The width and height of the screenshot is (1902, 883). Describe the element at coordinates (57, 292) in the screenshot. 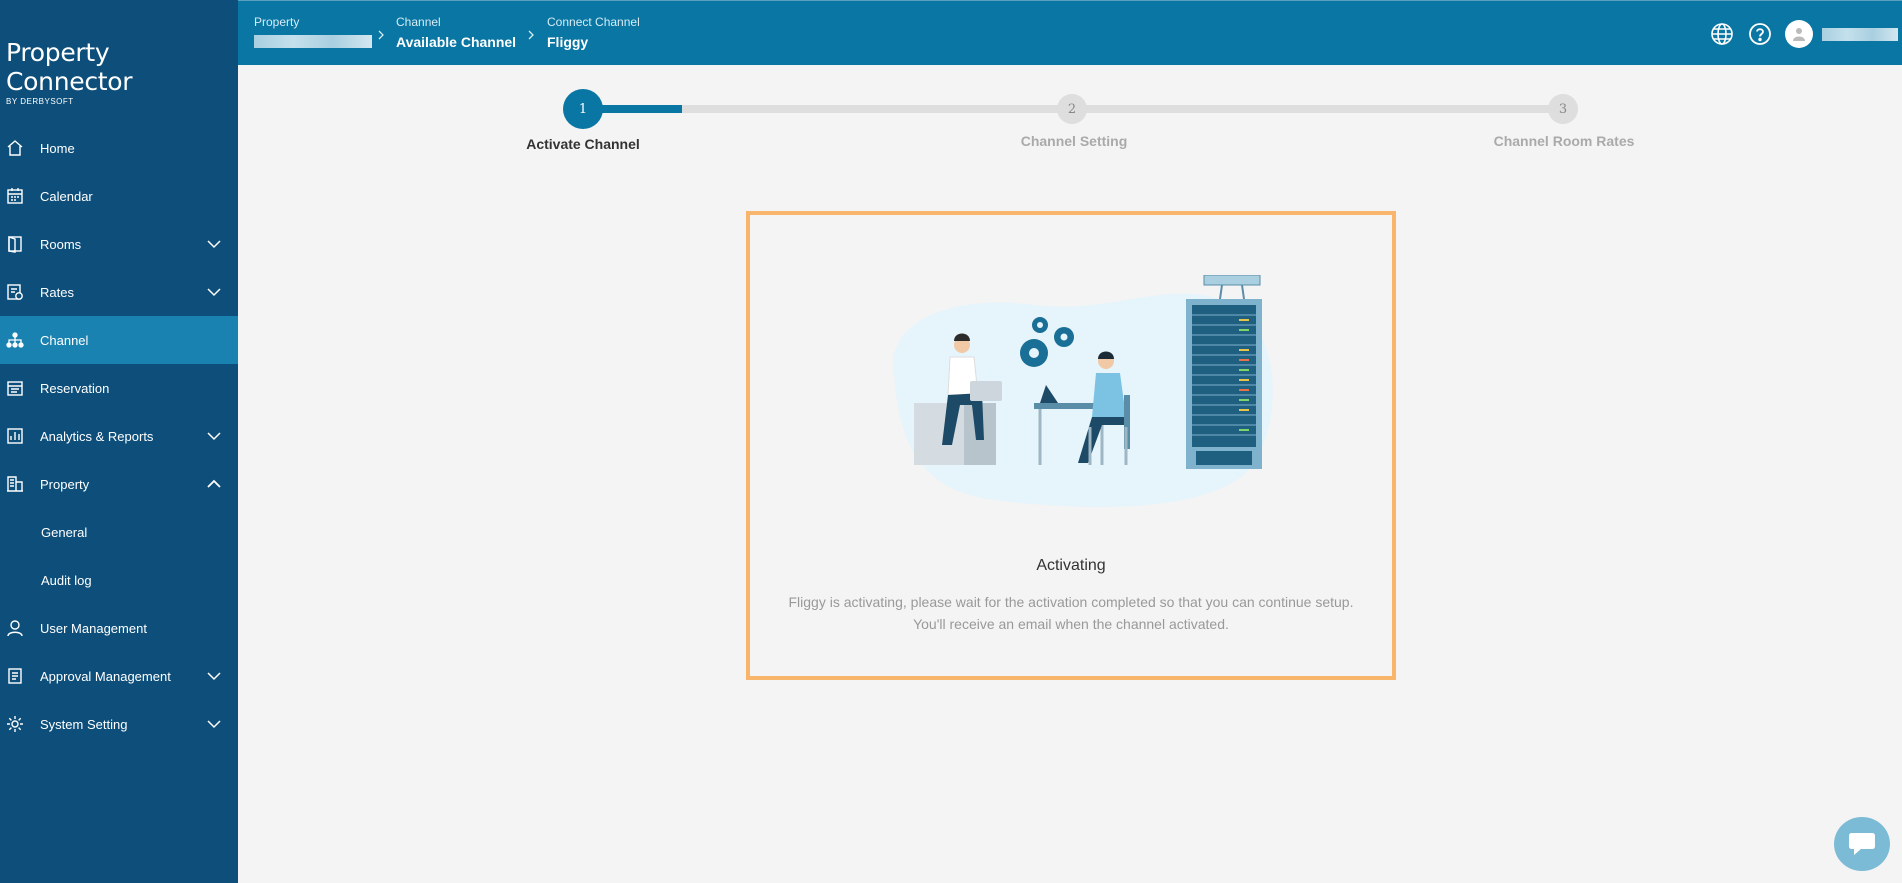

I see `sidebar-item-label: Rates` at that location.